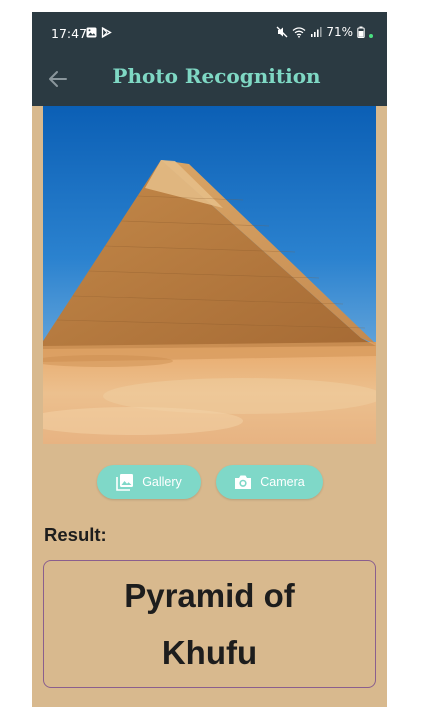  What do you see at coordinates (99, 32) in the screenshot?
I see `status-left-icons` at bounding box center [99, 32].